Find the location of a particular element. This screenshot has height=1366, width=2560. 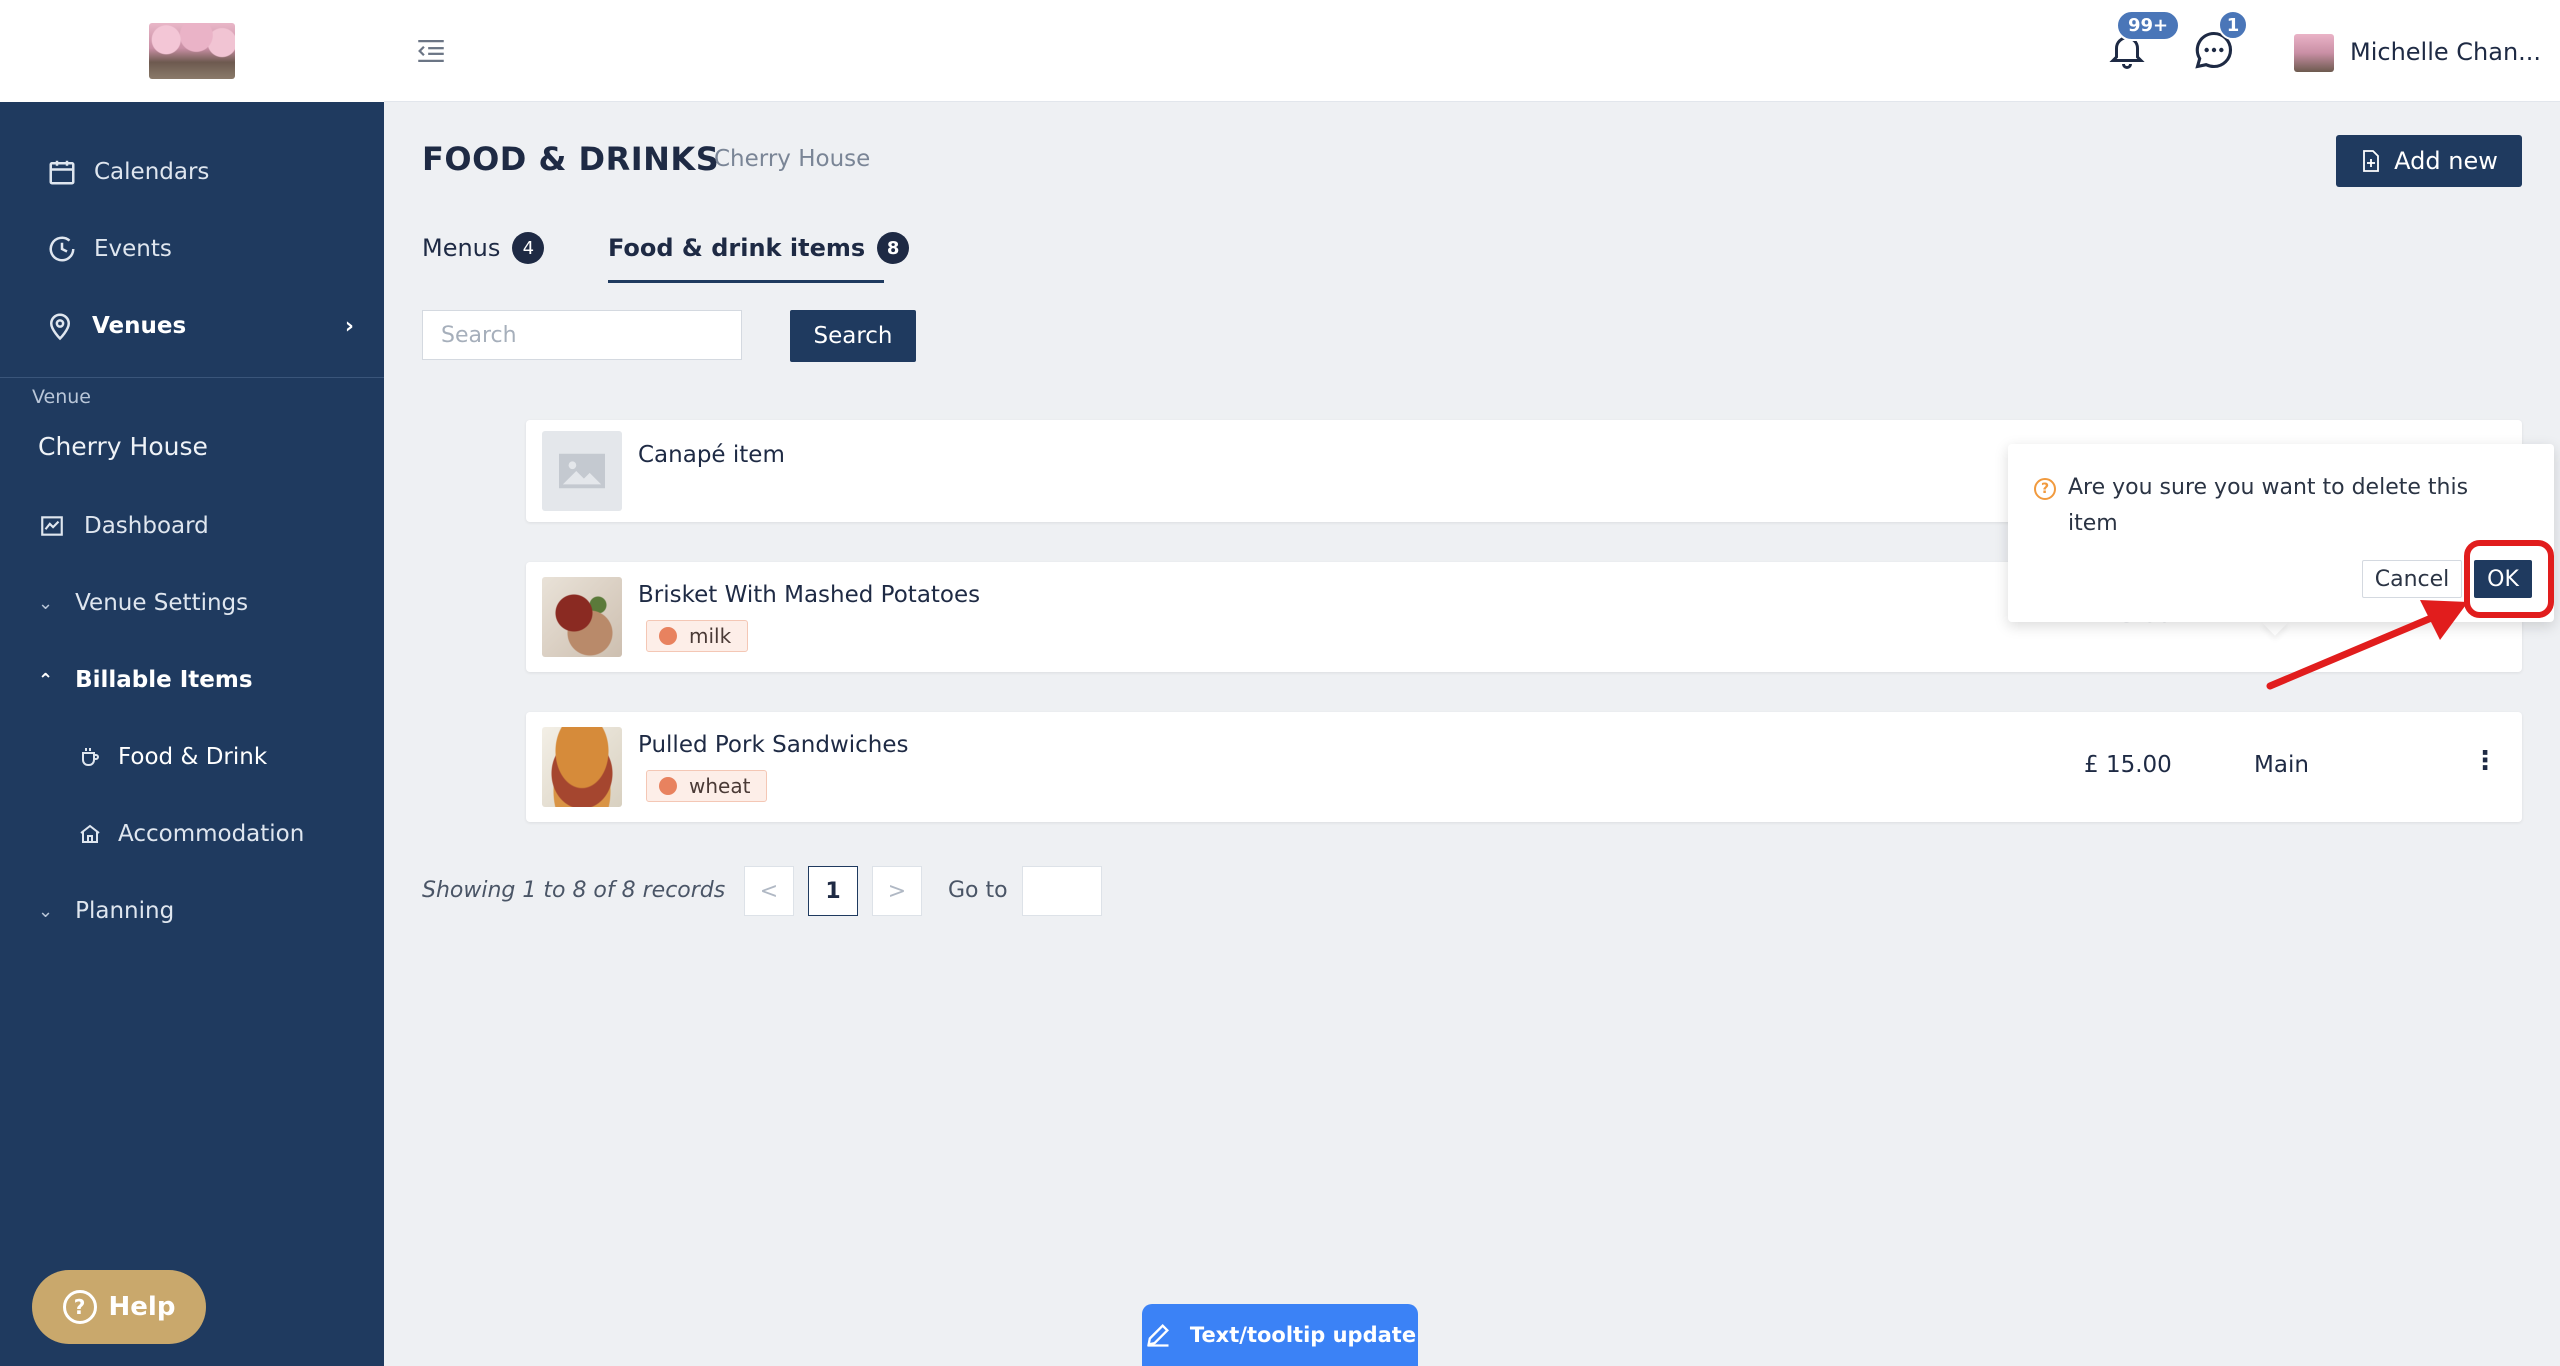

pagination-prev: < is located at coordinates (769, 891).